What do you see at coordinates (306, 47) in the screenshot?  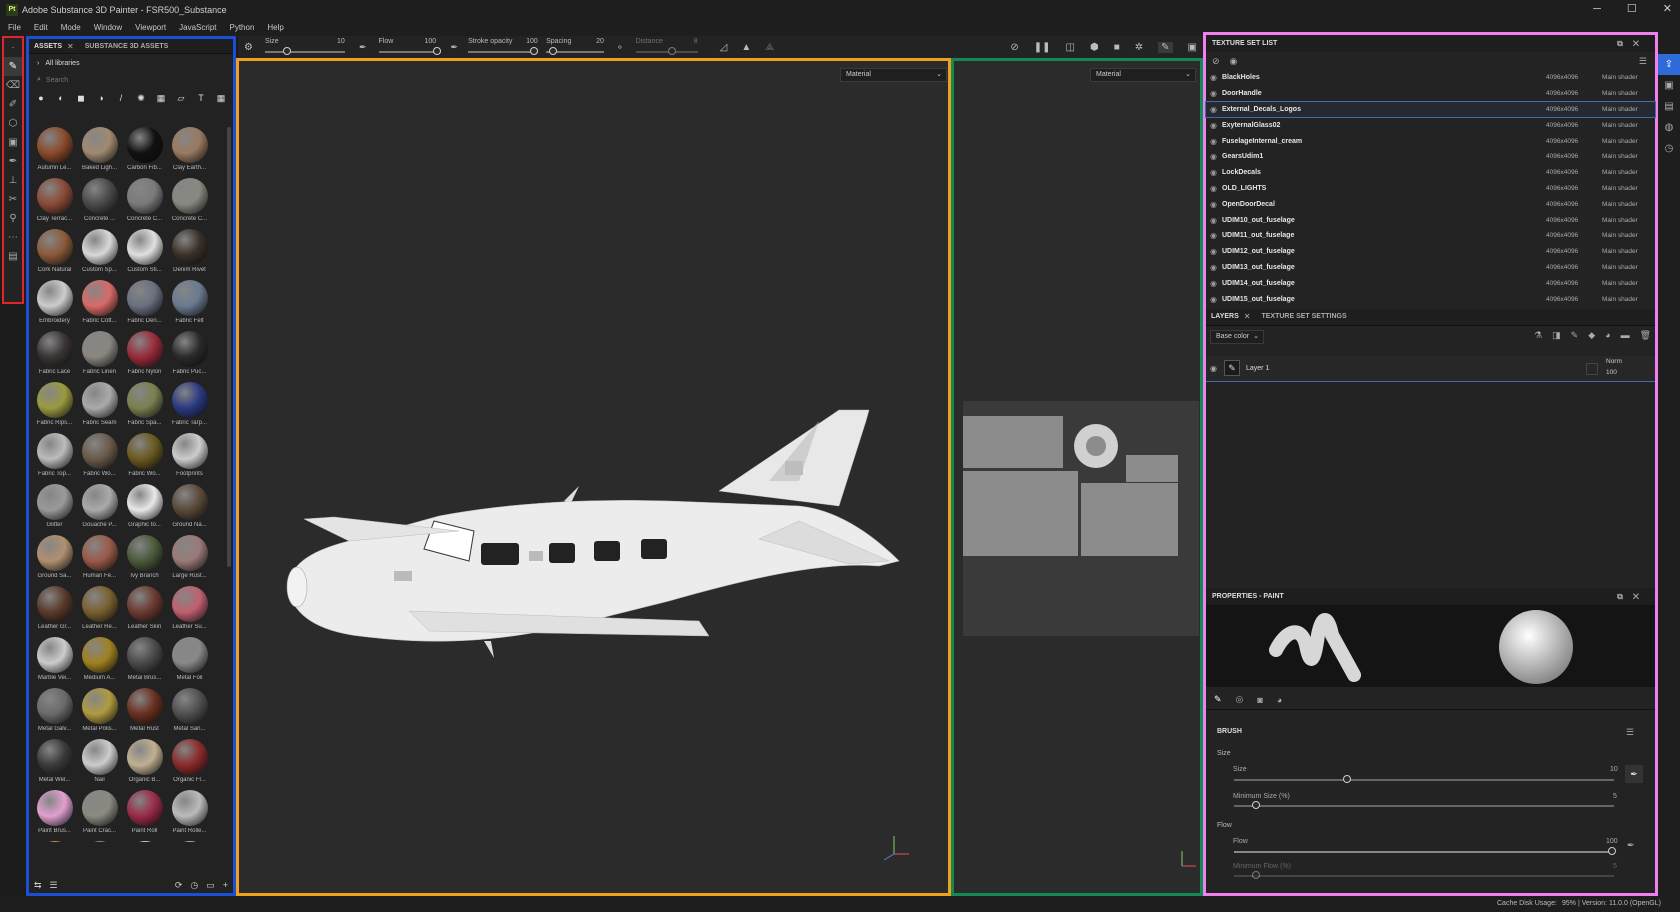 I see `size-slider: Size 10` at bounding box center [306, 47].